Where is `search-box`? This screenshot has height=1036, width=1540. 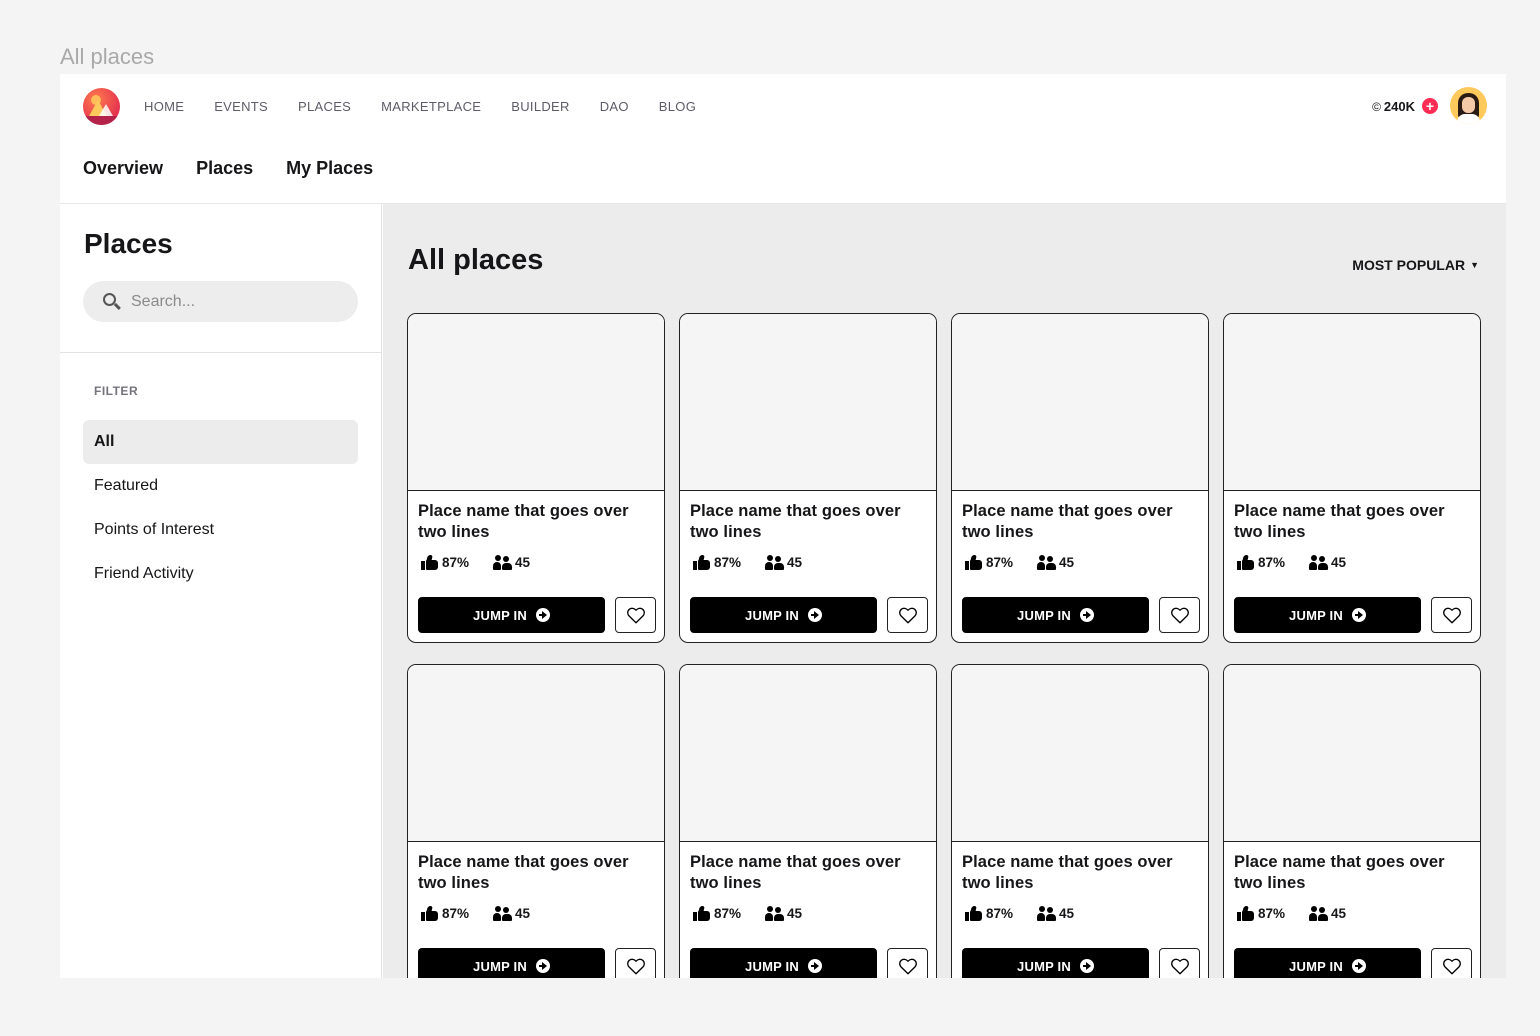 search-box is located at coordinates (220, 301).